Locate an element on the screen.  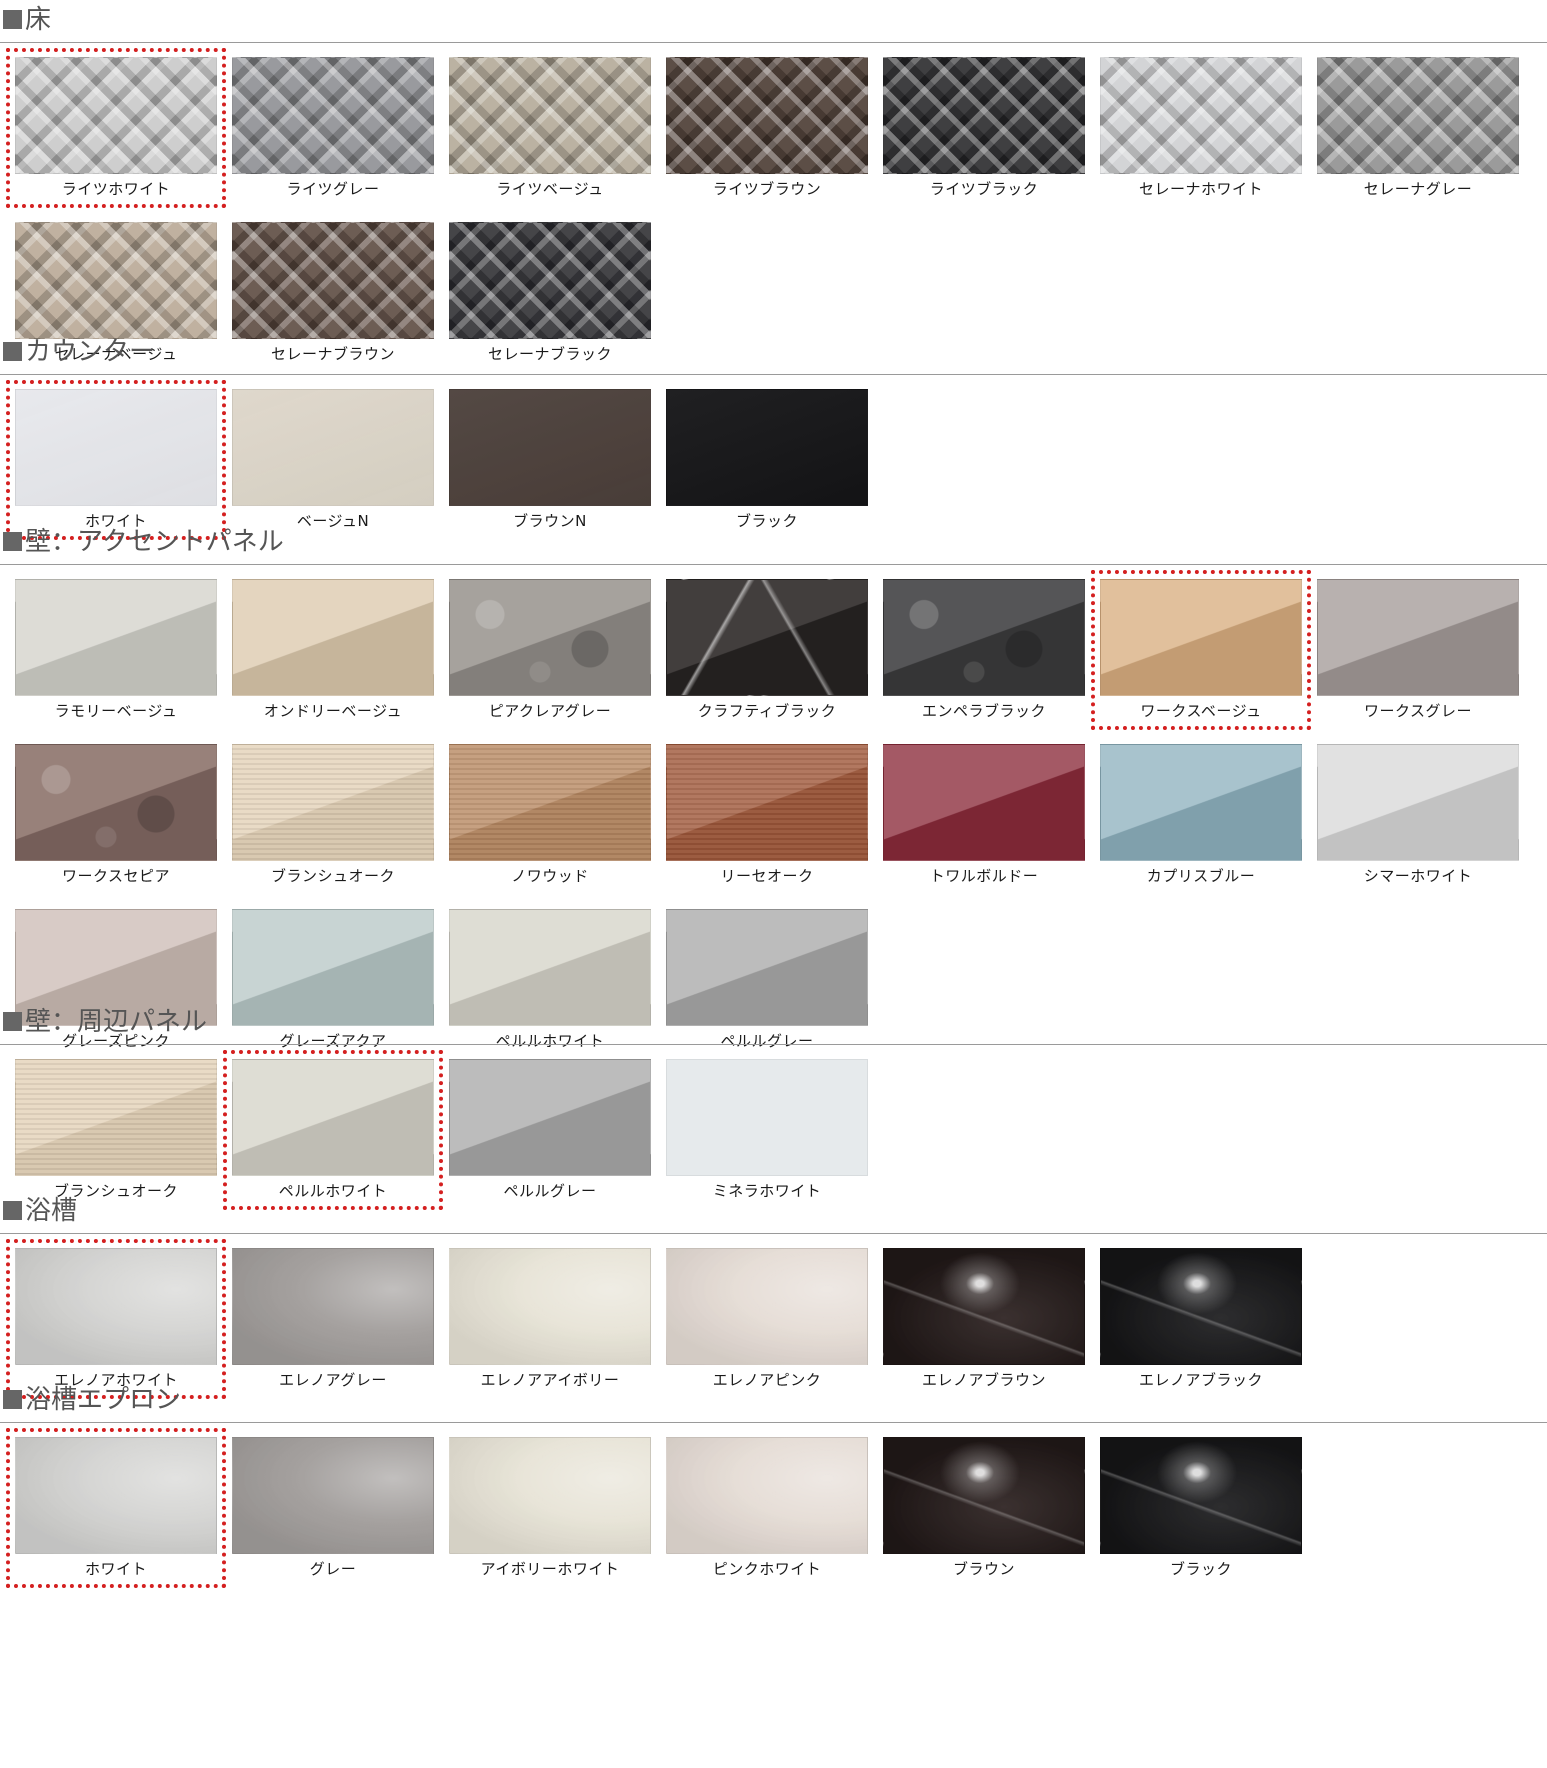
swatch-label: クラフティブラック is located at coordinates (767, 711).